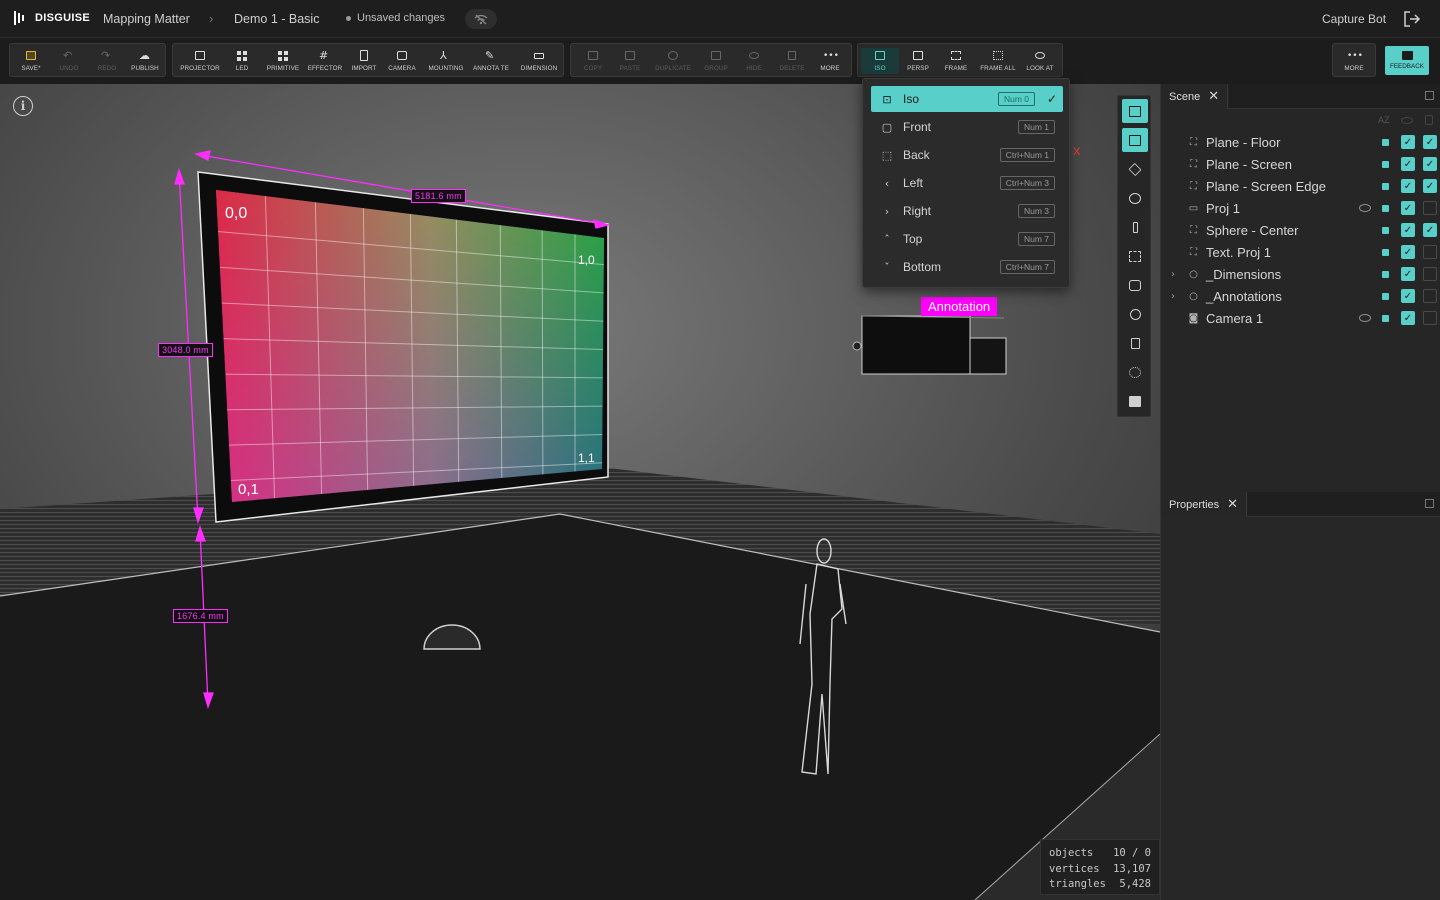  I want to click on mounting-button: ⅄ MOUNTING, so click(446, 61).